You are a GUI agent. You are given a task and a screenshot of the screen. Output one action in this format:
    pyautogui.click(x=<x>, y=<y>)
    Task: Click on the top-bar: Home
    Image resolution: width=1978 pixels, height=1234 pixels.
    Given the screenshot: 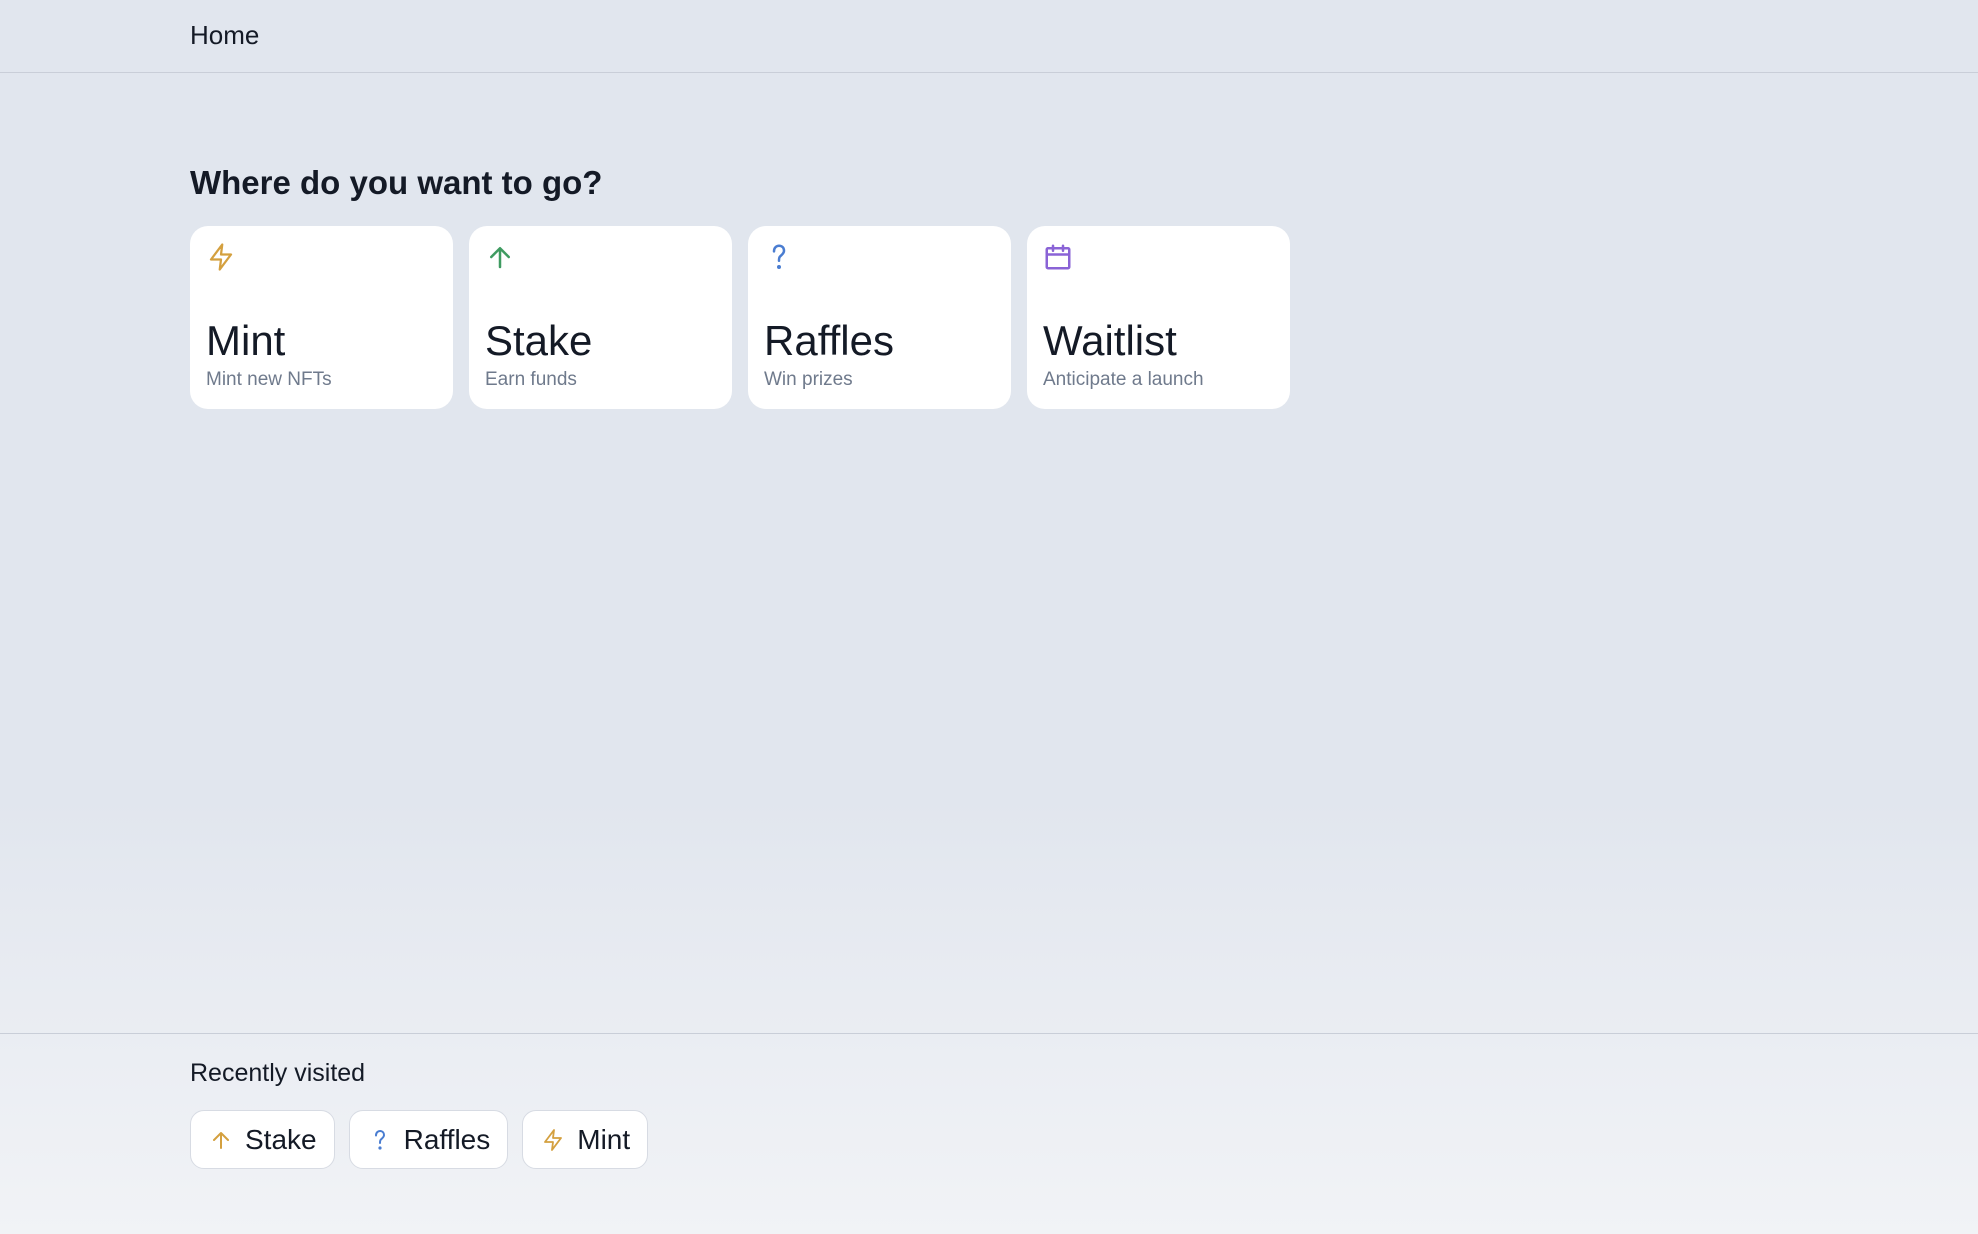 What is the action you would take?
    pyautogui.click(x=989, y=36)
    